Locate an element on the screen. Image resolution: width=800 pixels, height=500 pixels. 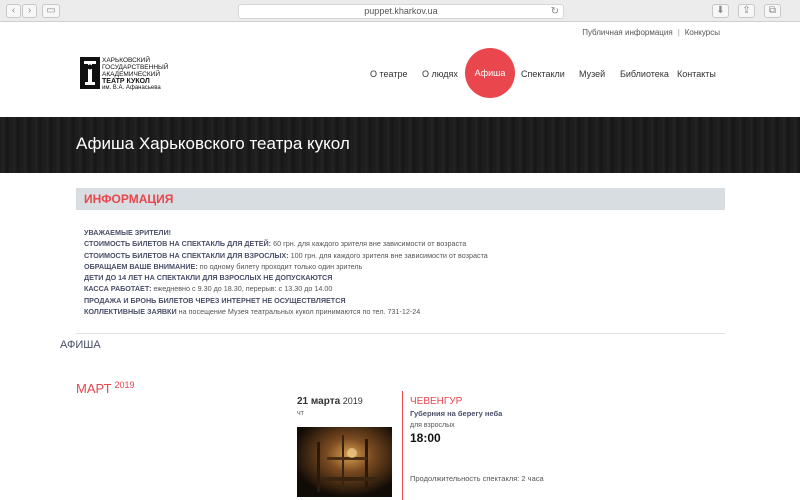
event-subtitle: Губерния на берегу неба is located at coordinates (456, 413).